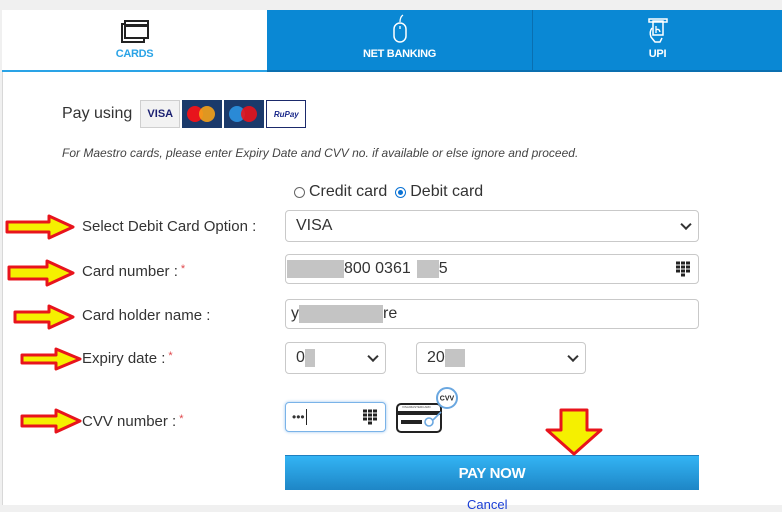 Image resolution: width=782 pixels, height=512 pixels. Describe the element at coordinates (443, 268) in the screenshot. I see `card-number-tail: 5` at that location.